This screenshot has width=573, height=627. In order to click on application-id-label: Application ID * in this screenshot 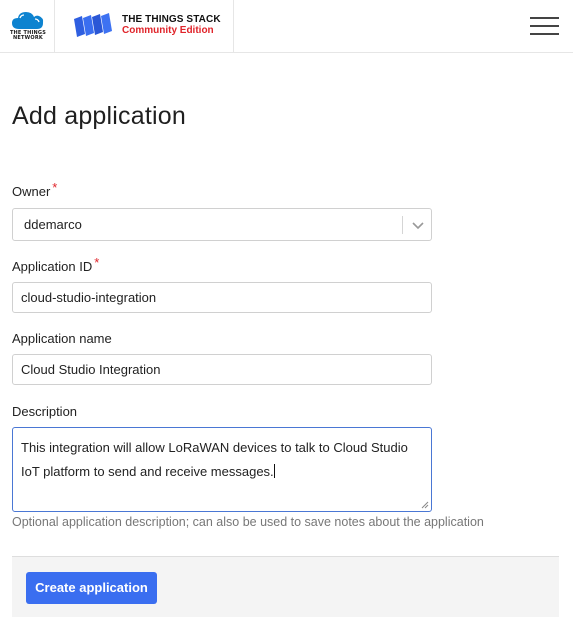, I will do `click(56, 264)`.